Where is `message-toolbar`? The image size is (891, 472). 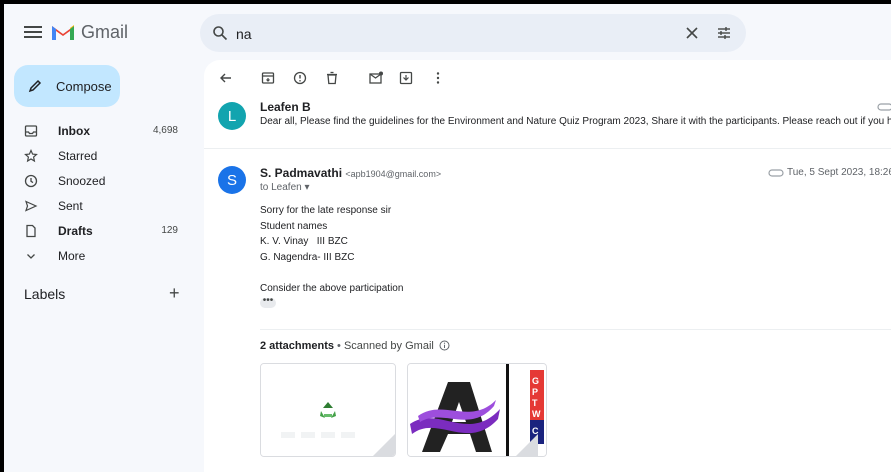
message-toolbar is located at coordinates (547, 78).